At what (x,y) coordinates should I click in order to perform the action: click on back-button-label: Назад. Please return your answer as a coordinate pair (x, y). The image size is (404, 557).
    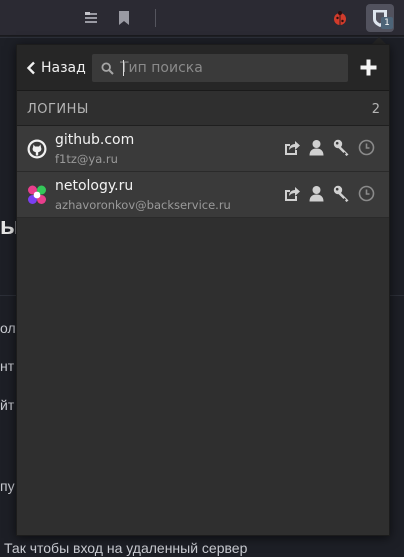
    Looking at the image, I should click on (63, 68).